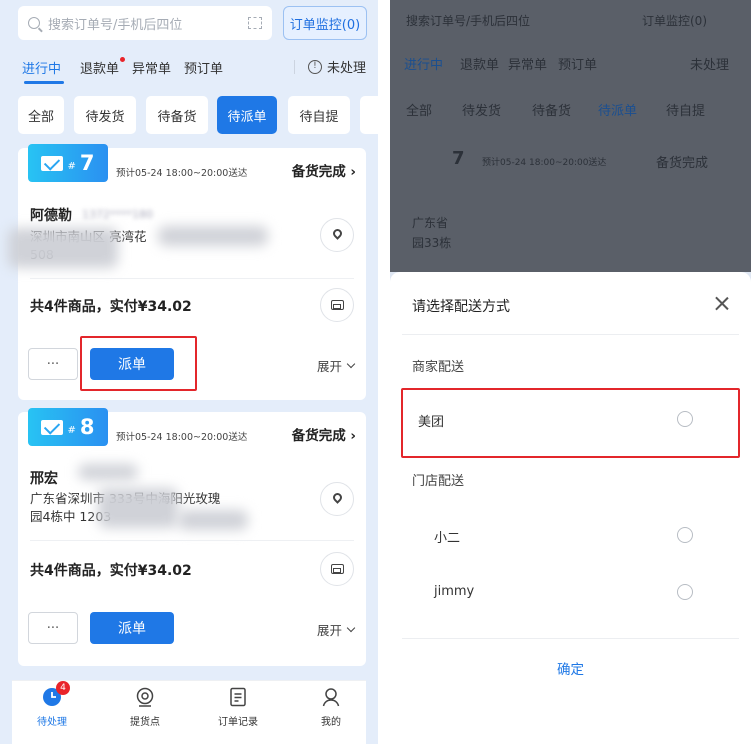 The image size is (751, 744). Describe the element at coordinates (238, 697) in the screenshot. I see `order-record-icon` at that location.